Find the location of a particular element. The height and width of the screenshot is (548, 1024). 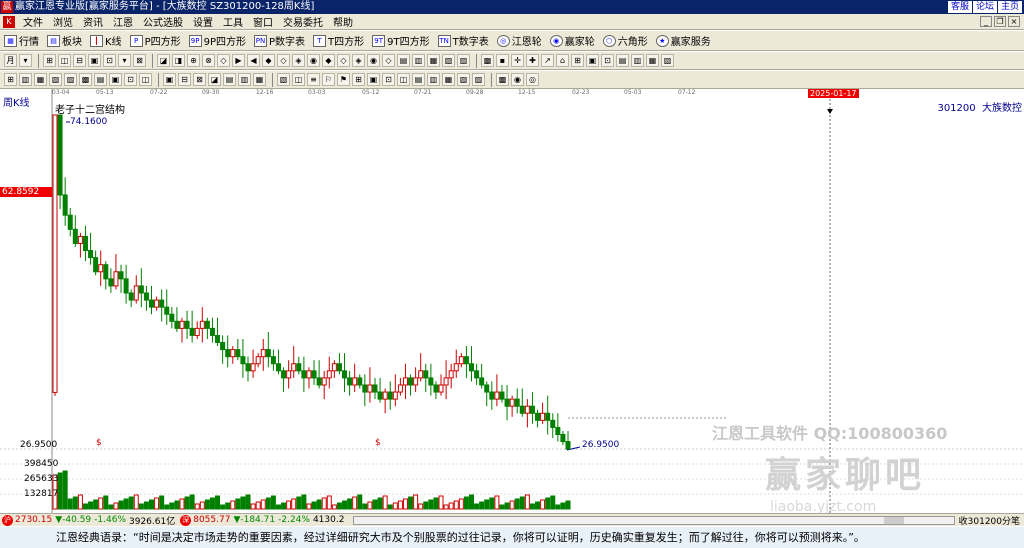

menu-trading: 交易委托 is located at coordinates (303, 21).